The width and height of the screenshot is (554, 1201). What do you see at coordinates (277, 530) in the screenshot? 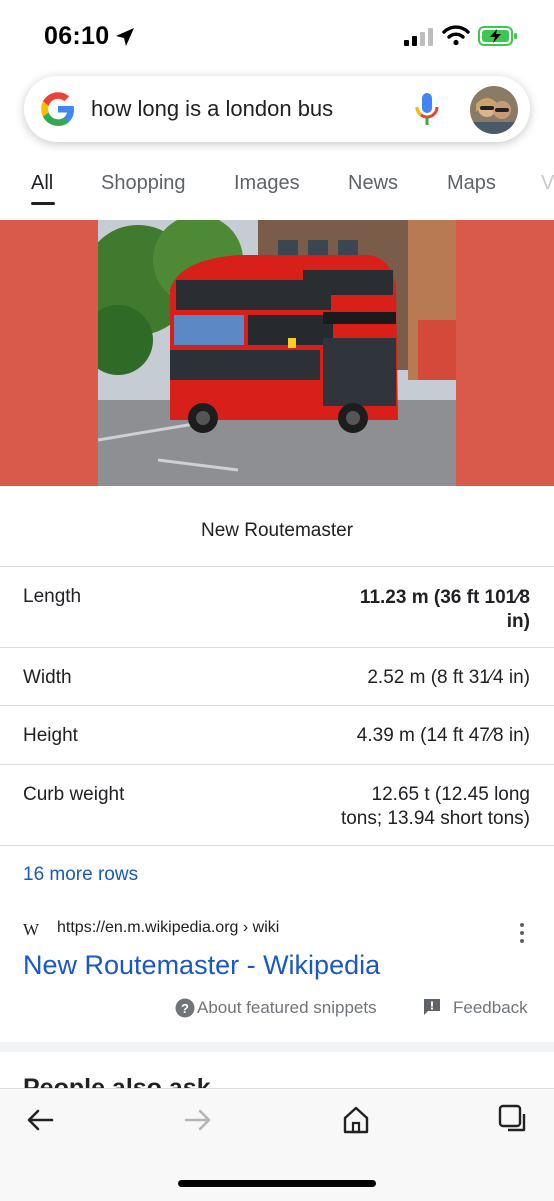
I see `image-caption: New Routemaster` at bounding box center [277, 530].